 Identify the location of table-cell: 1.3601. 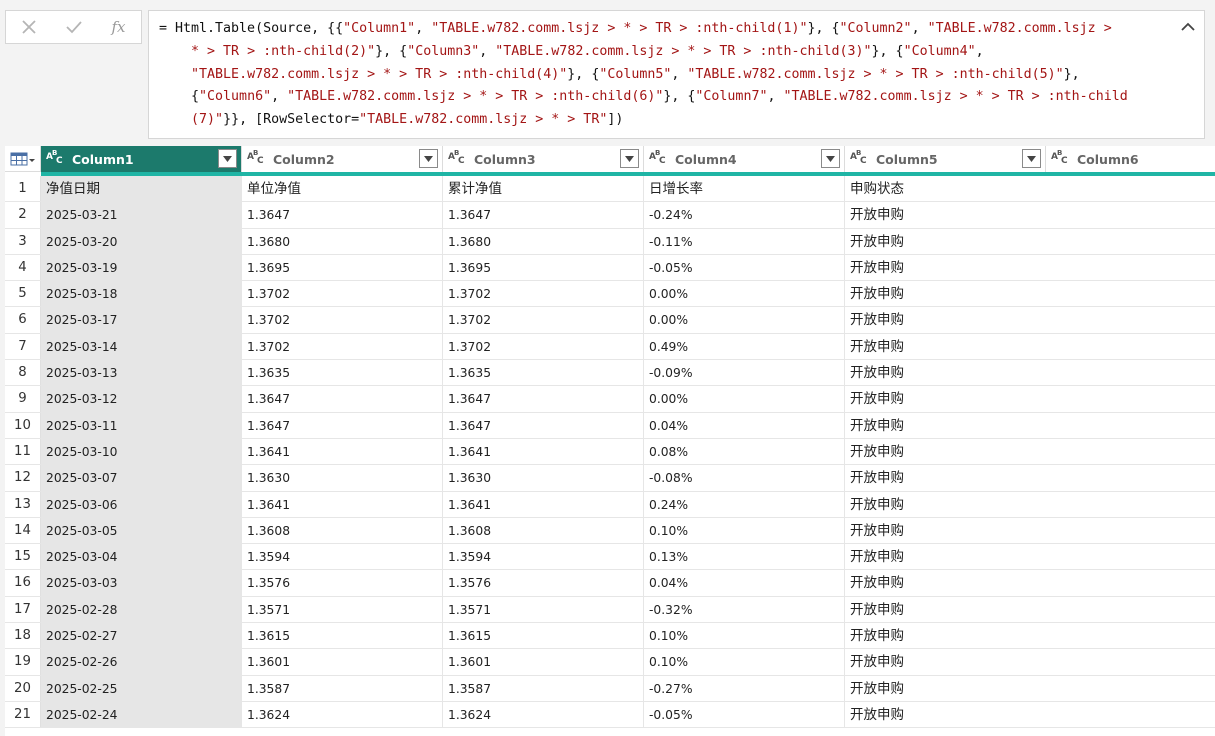
(342, 662).